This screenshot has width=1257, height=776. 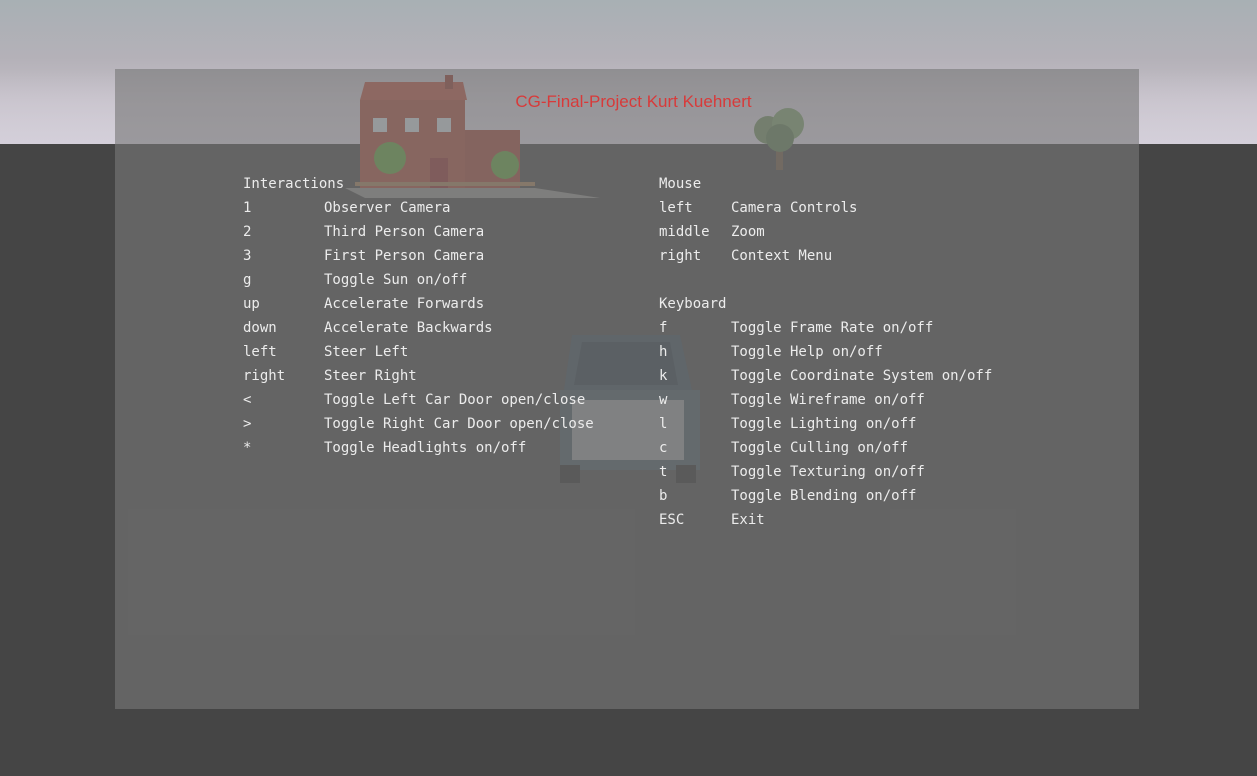 I want to click on key-label: ESC, so click(x=672, y=520).